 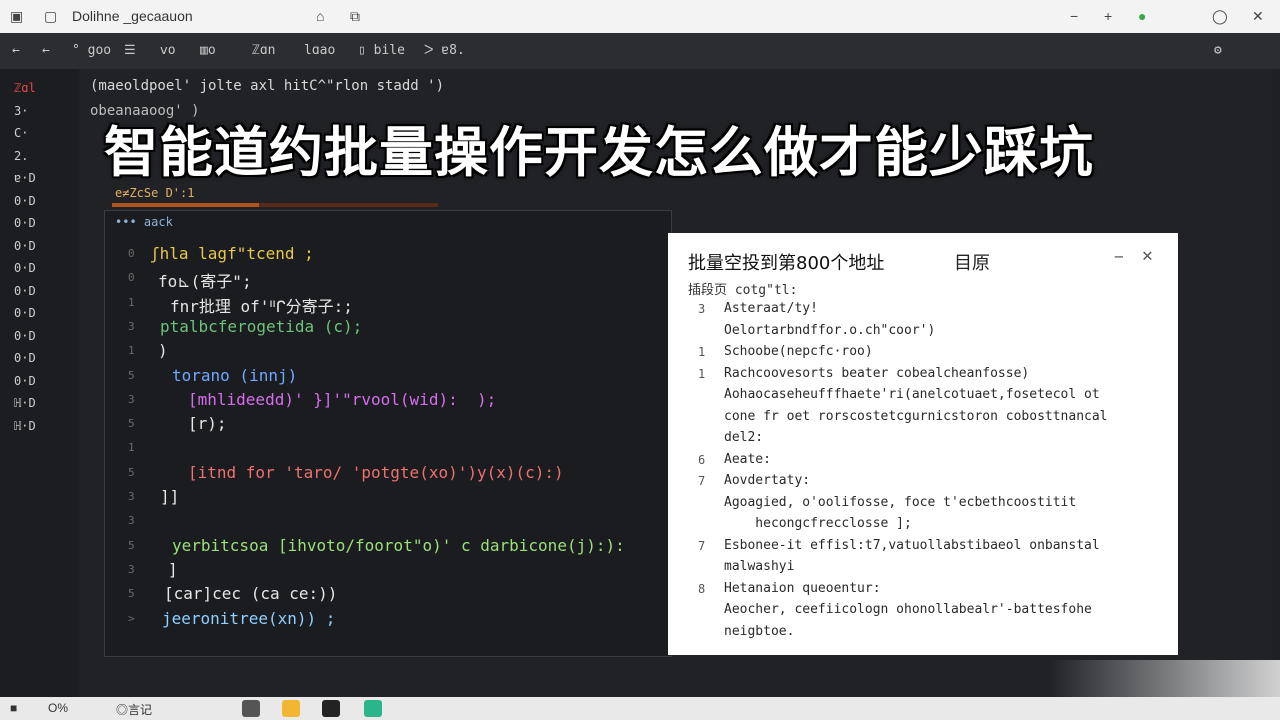 What do you see at coordinates (444, 50) in the screenshot?
I see `toolbar-item-run: ᐳ ɐ8.` at bounding box center [444, 50].